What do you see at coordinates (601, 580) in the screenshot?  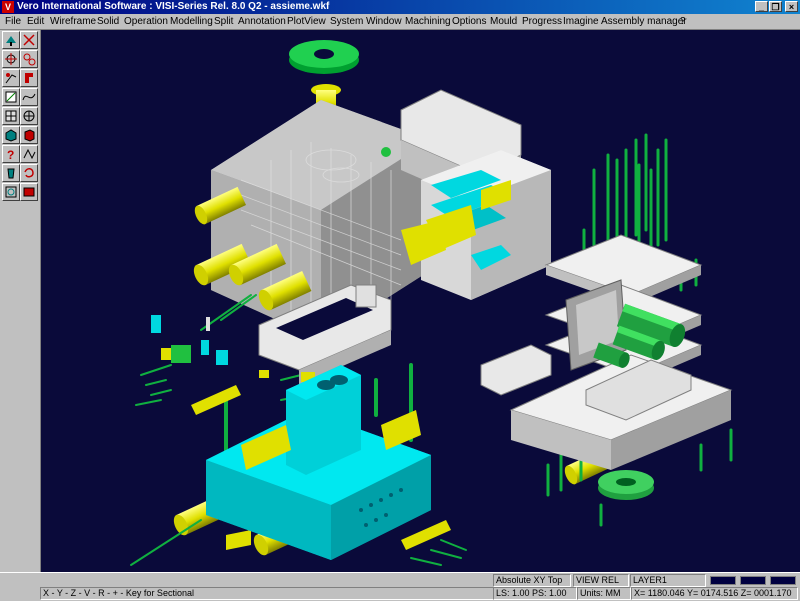 I see `view-rel-field: VIEW REL` at bounding box center [601, 580].